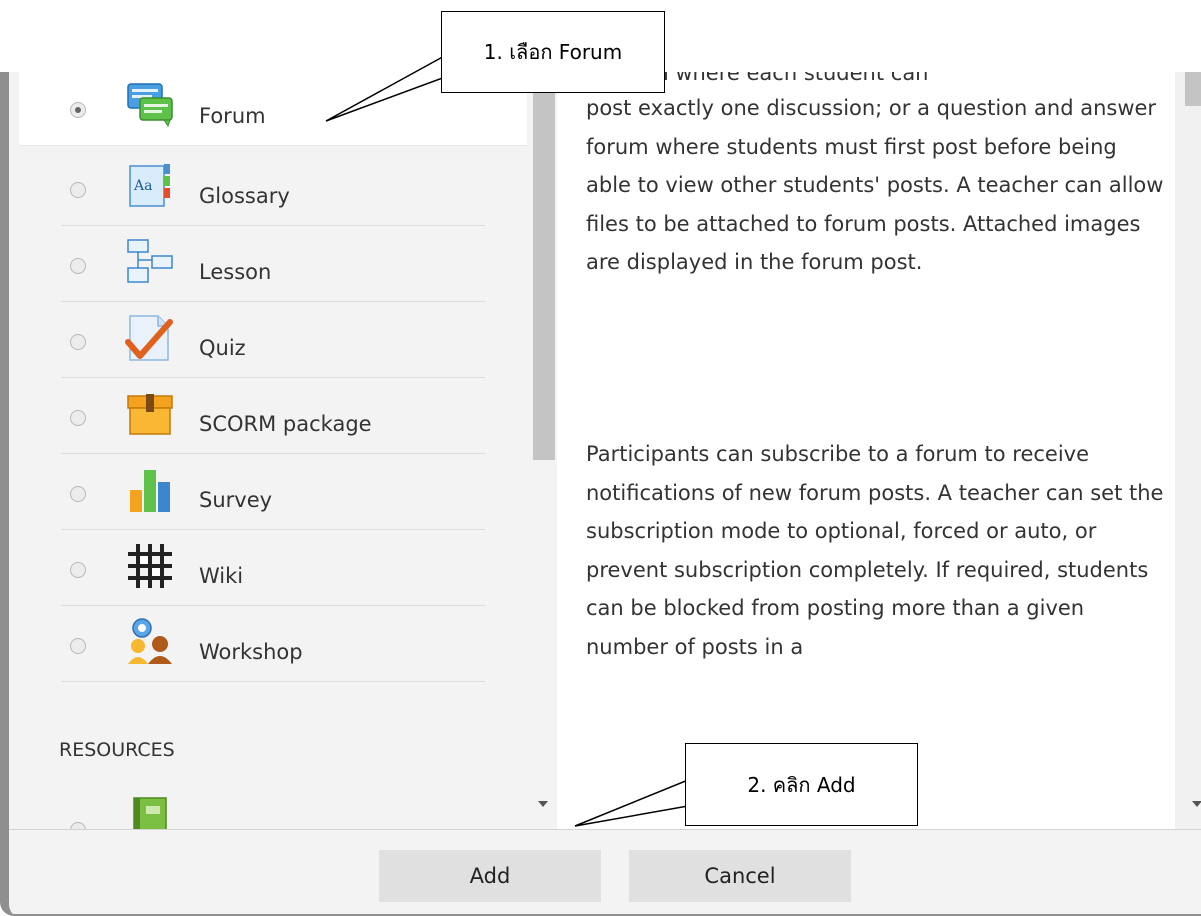 The height and width of the screenshot is (916, 1201). I want to click on workshop-icon, so click(150, 641).